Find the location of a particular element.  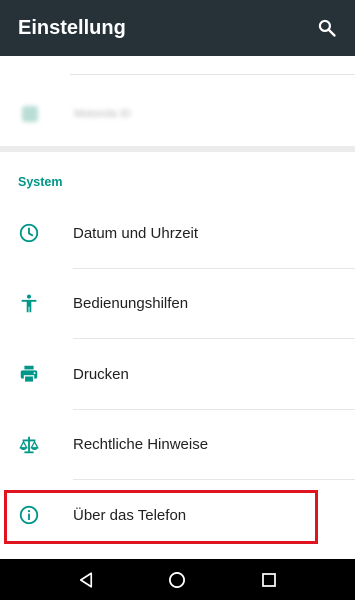

app-bar: Einstellung is located at coordinates (177, 28).